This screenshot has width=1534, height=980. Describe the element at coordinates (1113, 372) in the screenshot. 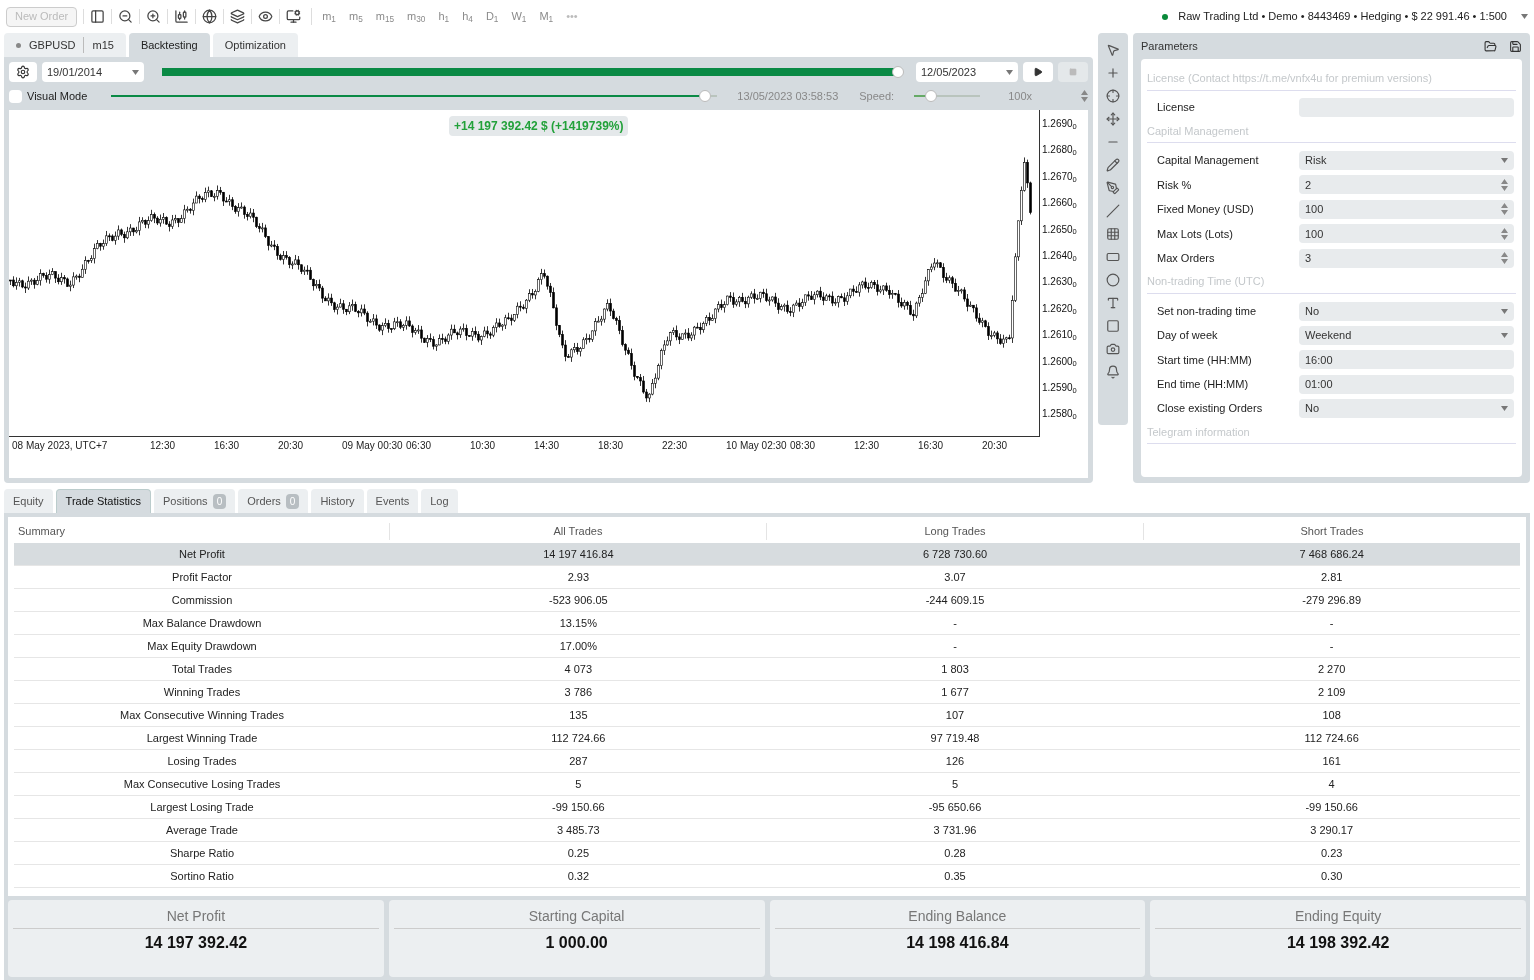

I see `bell-icon` at that location.